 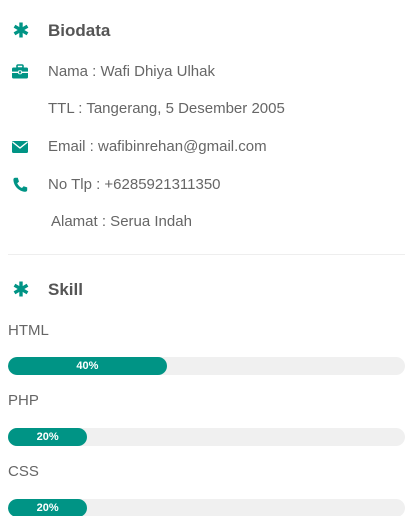 What do you see at coordinates (206, 507) in the screenshot?
I see `progress-track-css: 20%` at bounding box center [206, 507].